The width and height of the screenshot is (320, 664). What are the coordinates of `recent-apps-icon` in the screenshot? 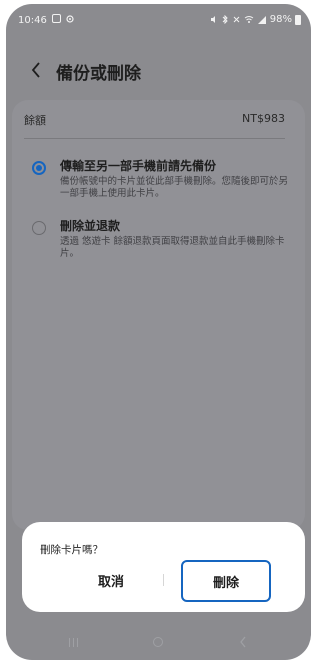 It's located at (73, 642).